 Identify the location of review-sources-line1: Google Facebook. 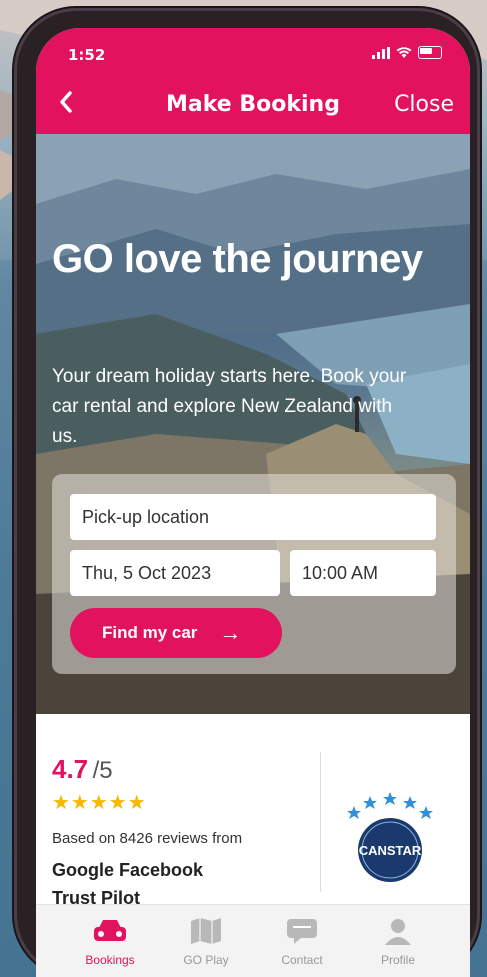
(128, 870).